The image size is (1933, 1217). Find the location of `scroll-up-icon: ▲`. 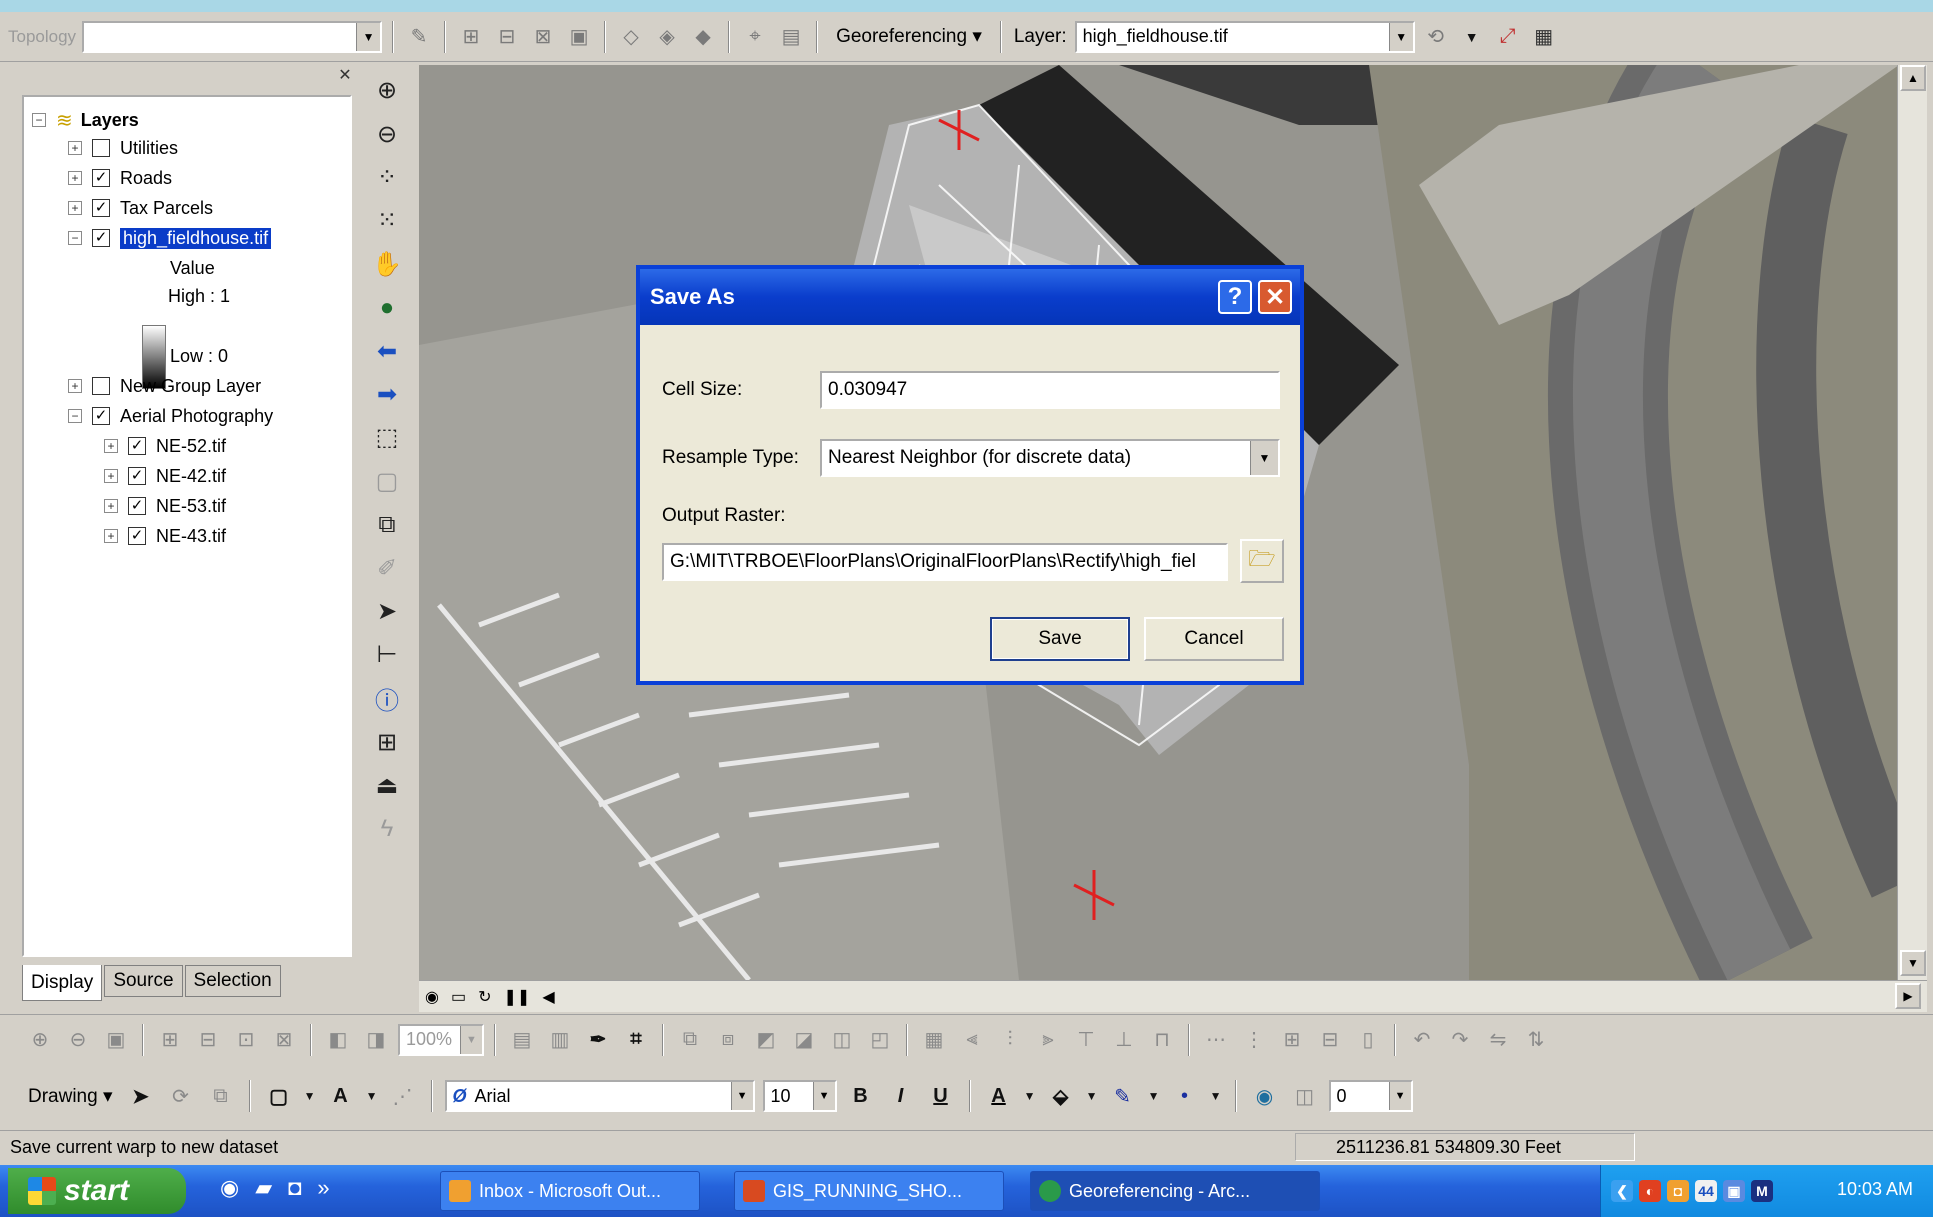

scroll-up-icon: ▲ is located at coordinates (1913, 78).